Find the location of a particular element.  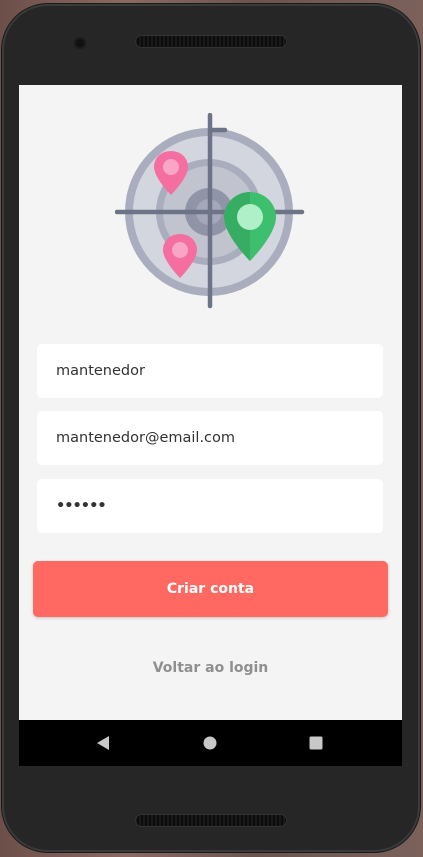

recents-square-icon is located at coordinates (316, 743).